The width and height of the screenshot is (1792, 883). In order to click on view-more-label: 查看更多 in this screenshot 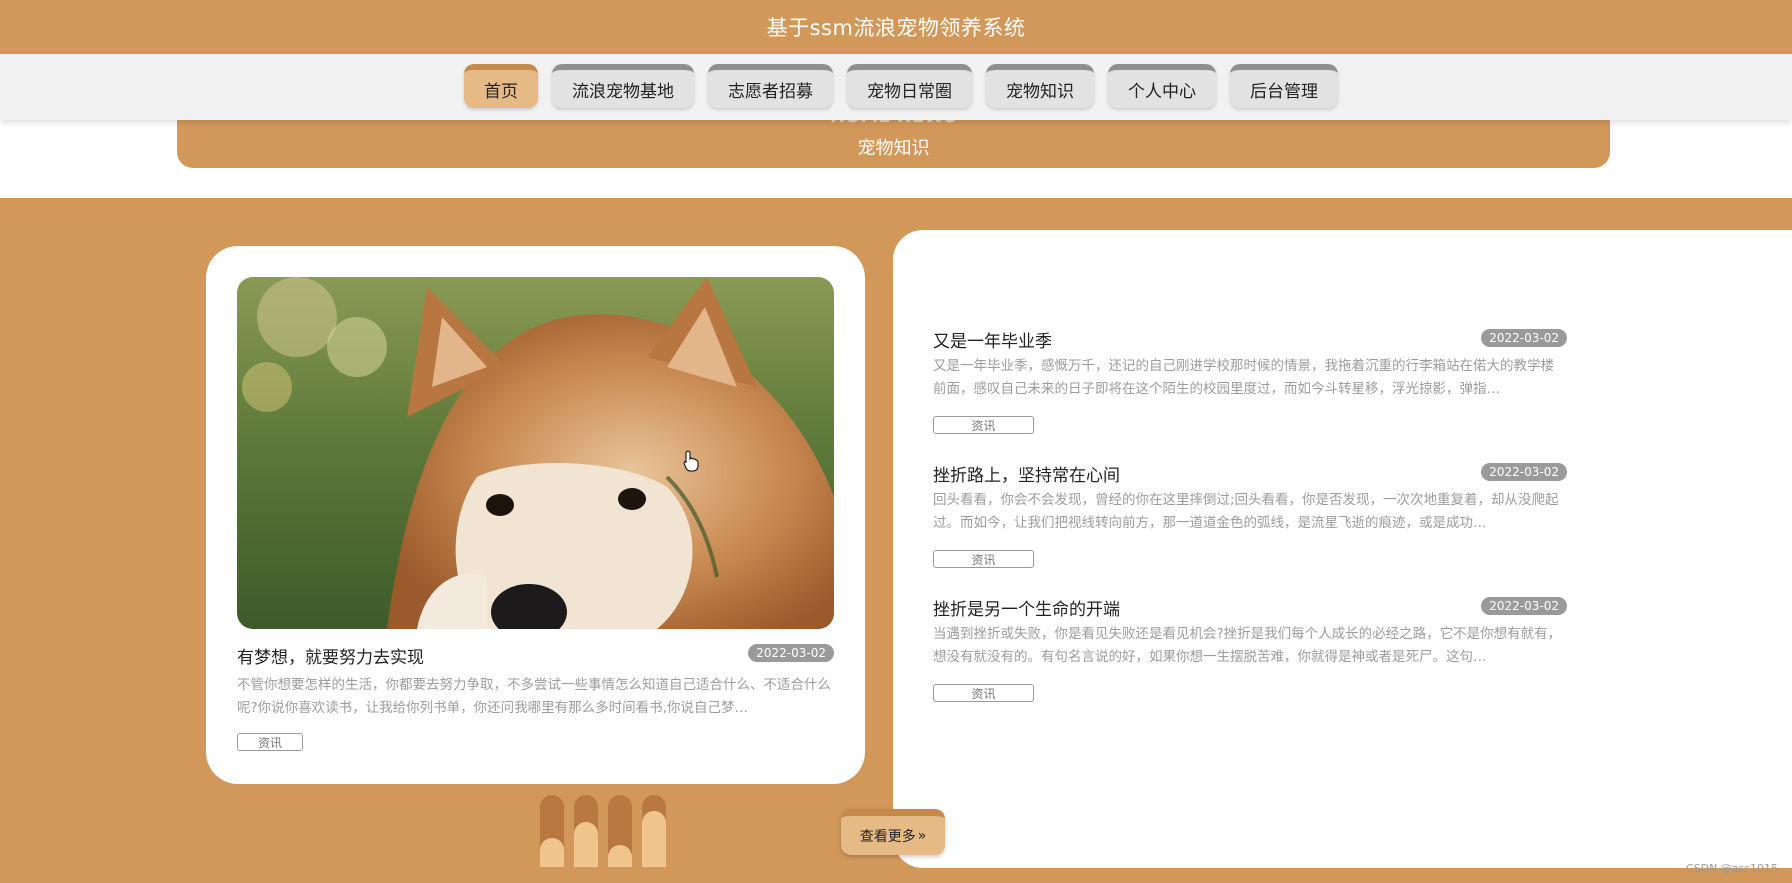, I will do `click(887, 836)`.